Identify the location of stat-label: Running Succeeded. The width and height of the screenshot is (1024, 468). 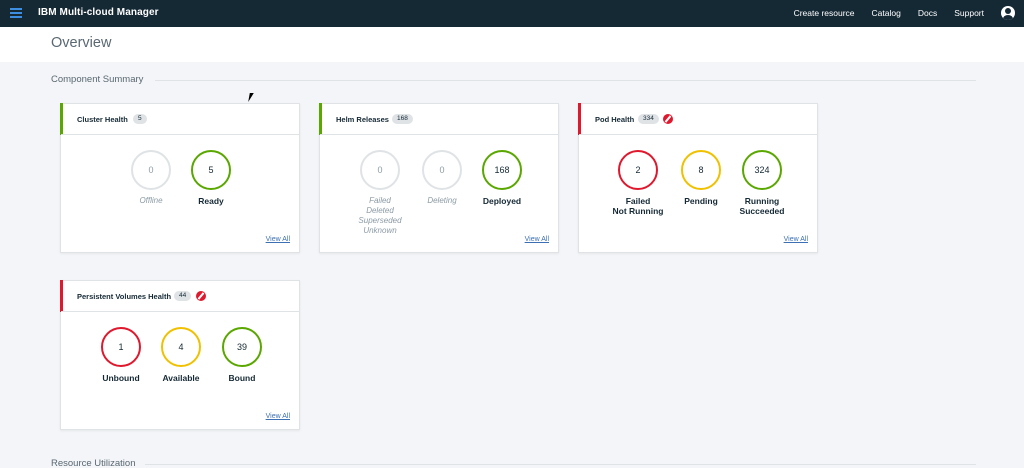
(762, 206).